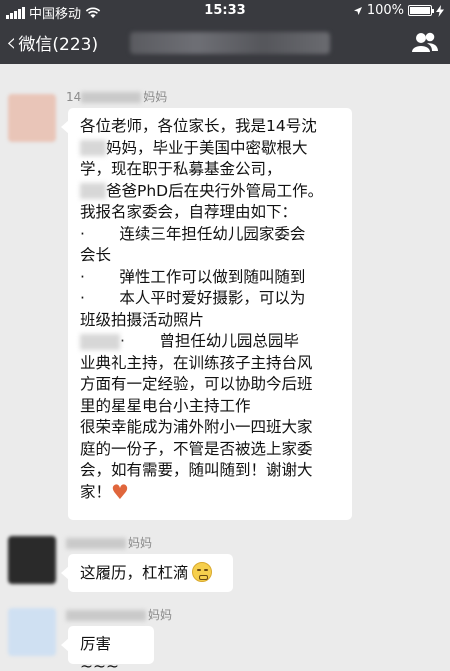 The width and height of the screenshot is (450, 671). What do you see at coordinates (421, 10) in the screenshot?
I see `battery-icon` at bounding box center [421, 10].